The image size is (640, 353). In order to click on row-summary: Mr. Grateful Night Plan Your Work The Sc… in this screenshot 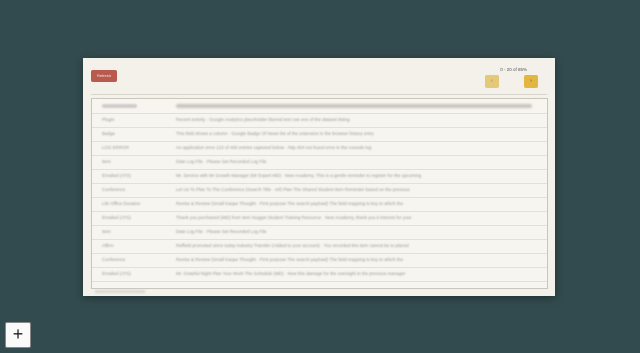, I will do `click(291, 273)`.